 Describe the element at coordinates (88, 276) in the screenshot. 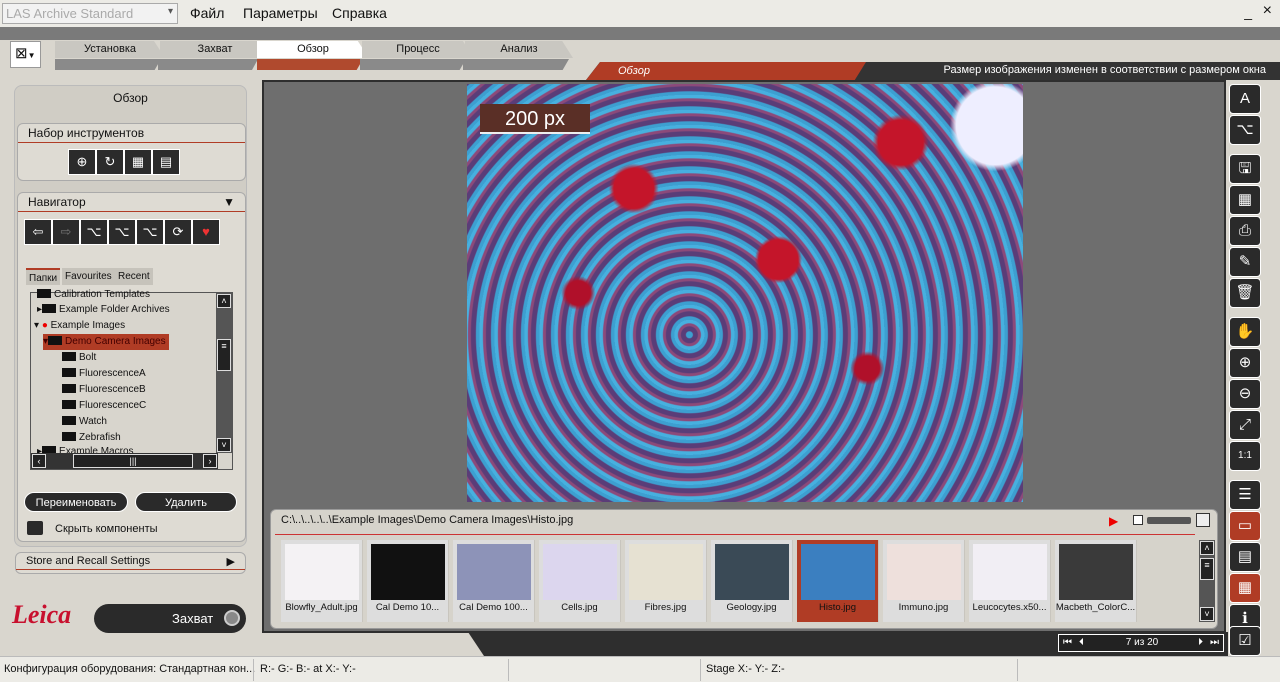

I see `nav-tab-favourites: Favourites` at that location.